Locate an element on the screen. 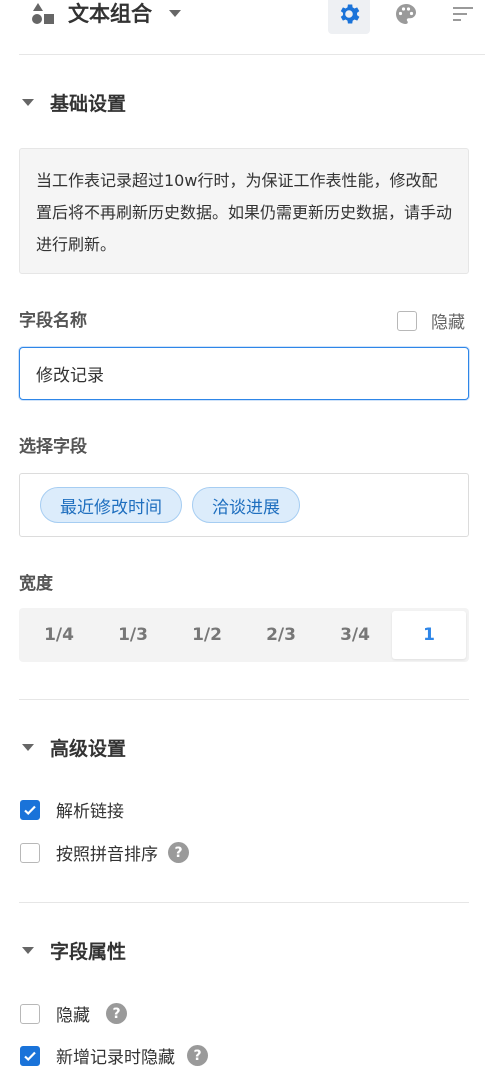 This screenshot has height=1073, width=497. style-tab-button is located at coordinates (406, 17).